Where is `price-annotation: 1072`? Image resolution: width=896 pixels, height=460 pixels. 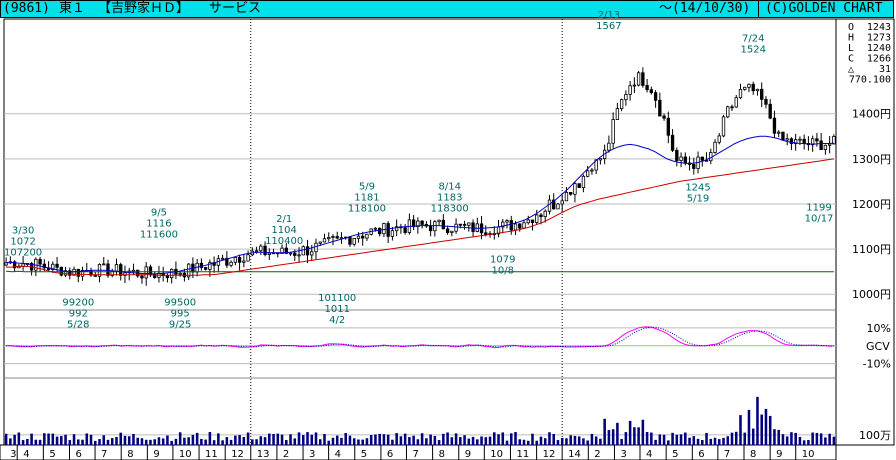 price-annotation: 1072 is located at coordinates (22, 241).